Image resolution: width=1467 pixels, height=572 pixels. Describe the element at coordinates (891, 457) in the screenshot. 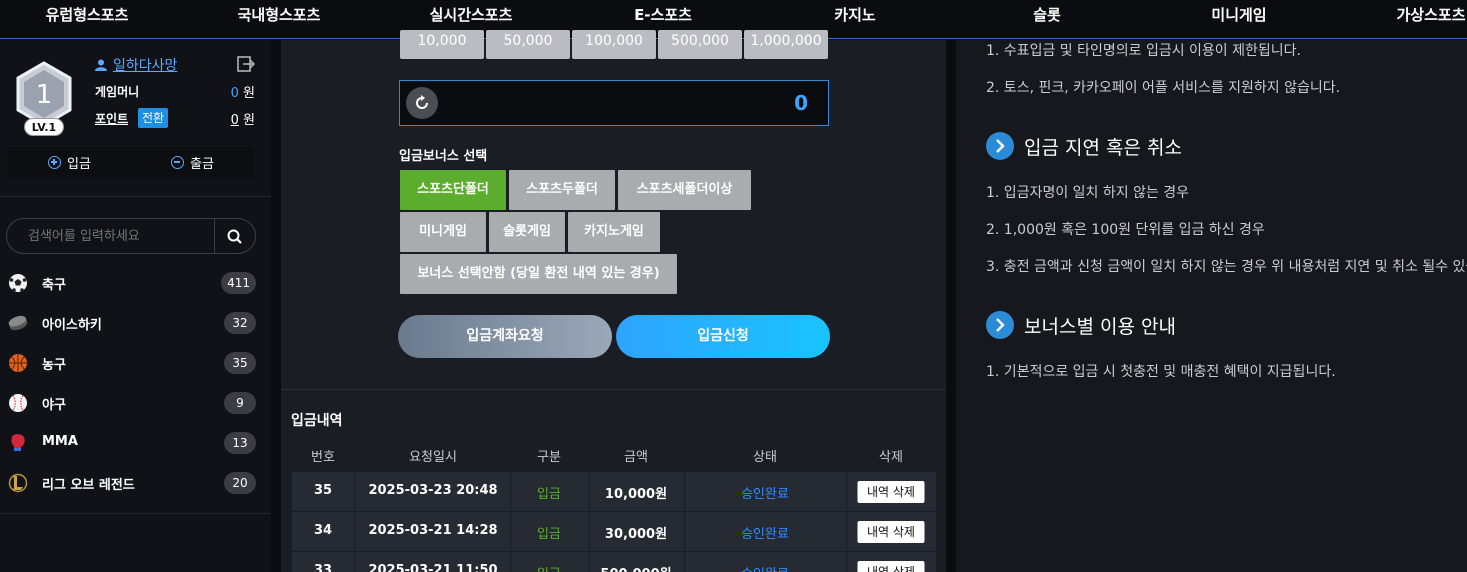

I see `column-header: 삭제` at that location.